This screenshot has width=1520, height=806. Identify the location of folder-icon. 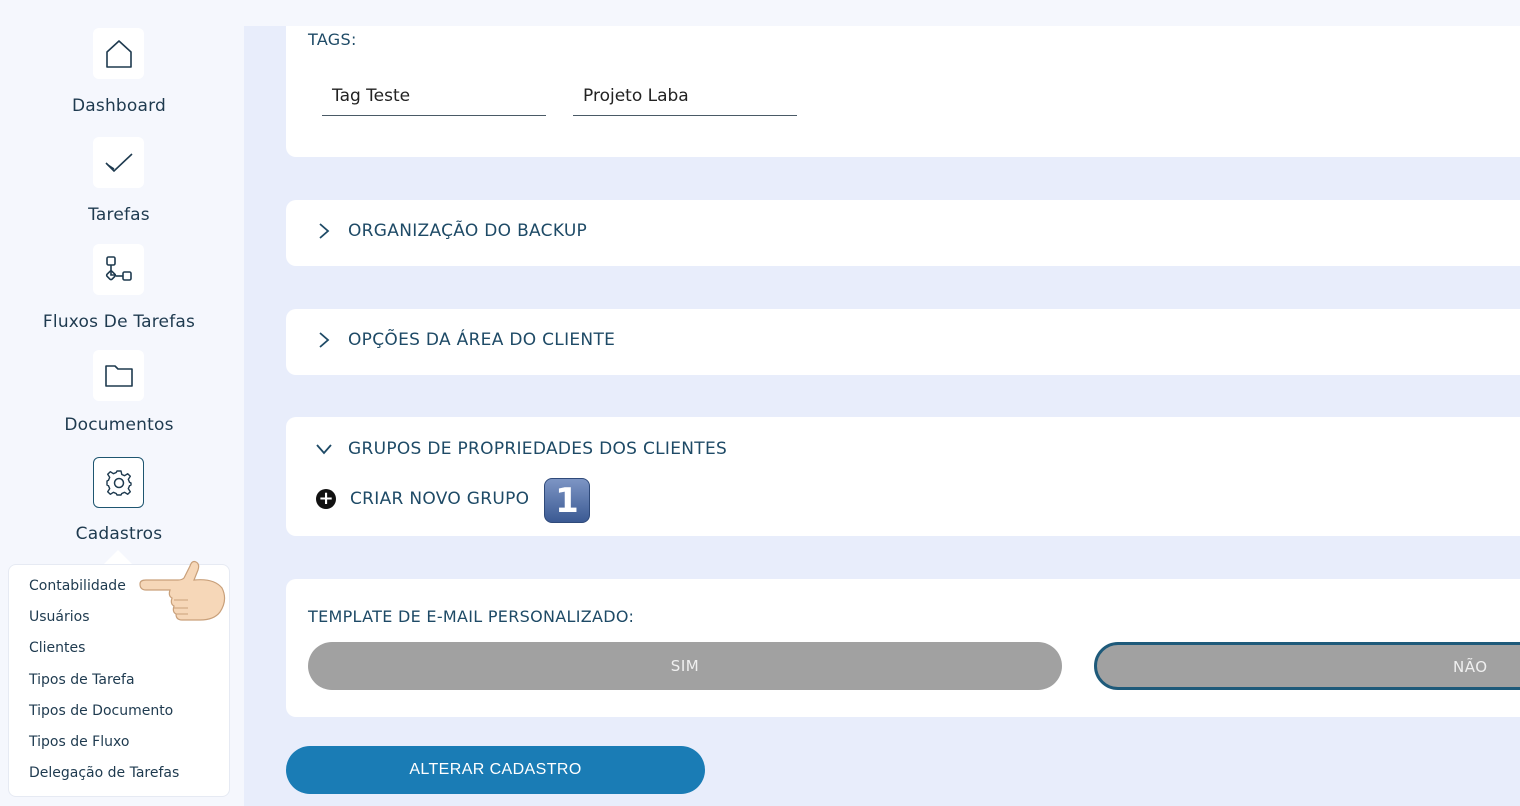
(118, 375).